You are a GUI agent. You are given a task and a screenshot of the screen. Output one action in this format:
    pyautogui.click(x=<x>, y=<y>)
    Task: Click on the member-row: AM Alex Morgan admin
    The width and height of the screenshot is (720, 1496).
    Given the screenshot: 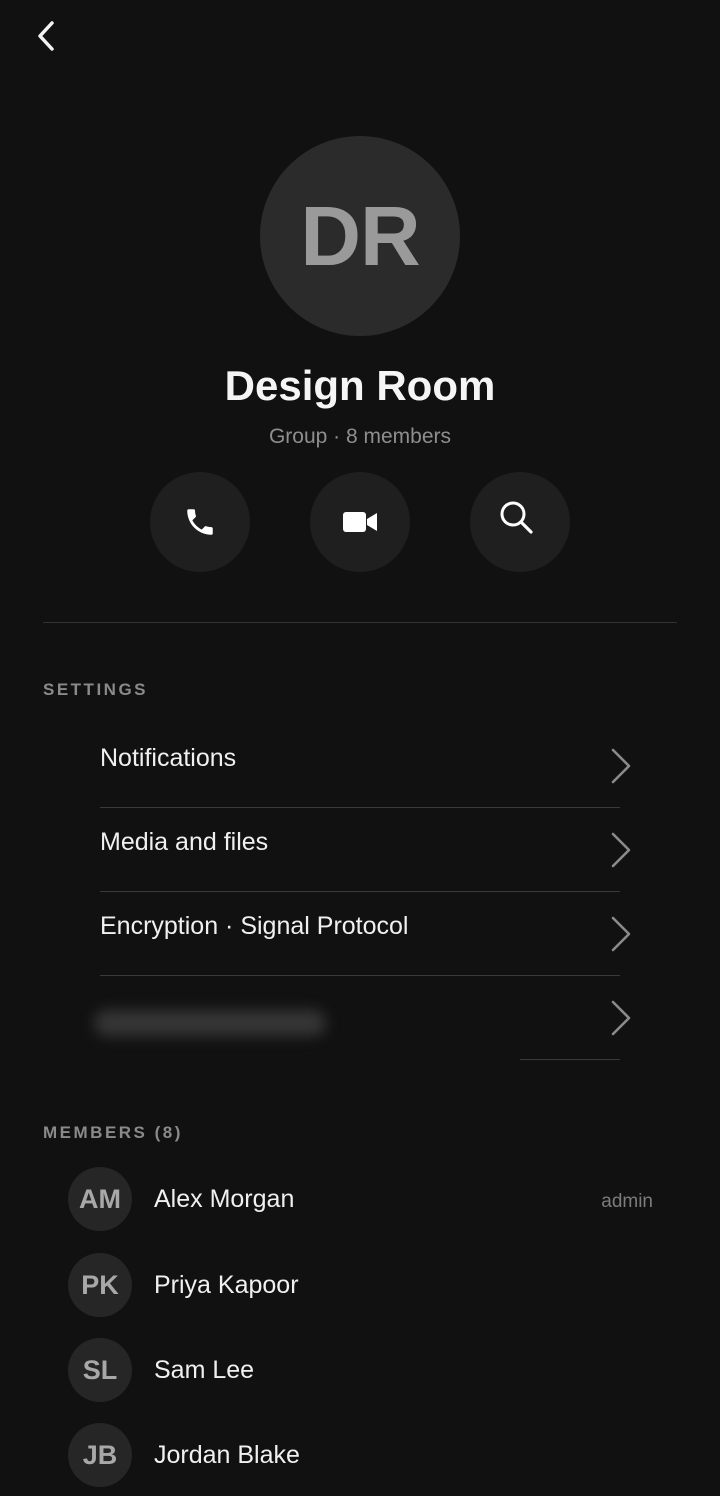 What is the action you would take?
    pyautogui.click(x=363, y=1199)
    